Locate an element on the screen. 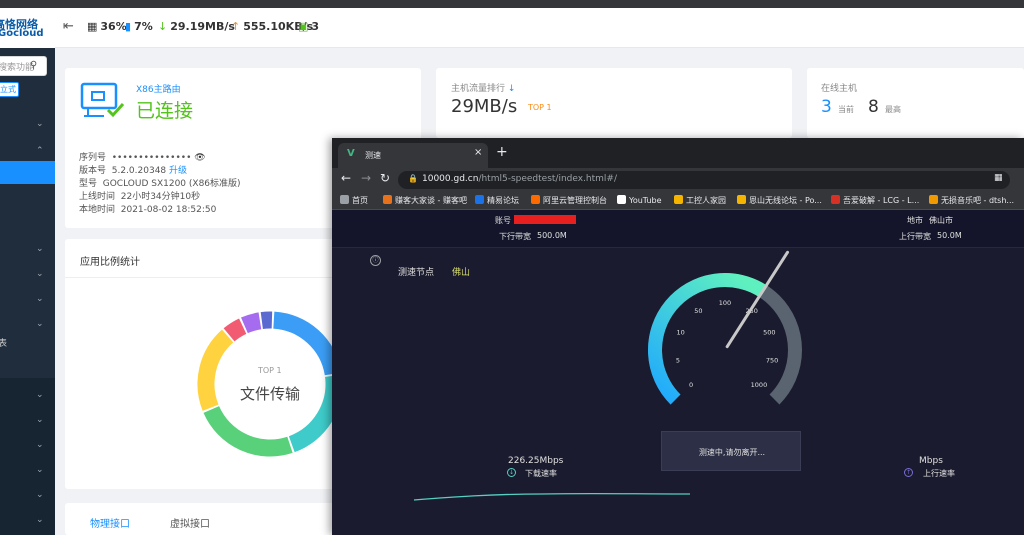 The image size is (1024, 535). lock-icon: 🔒 is located at coordinates (413, 178).